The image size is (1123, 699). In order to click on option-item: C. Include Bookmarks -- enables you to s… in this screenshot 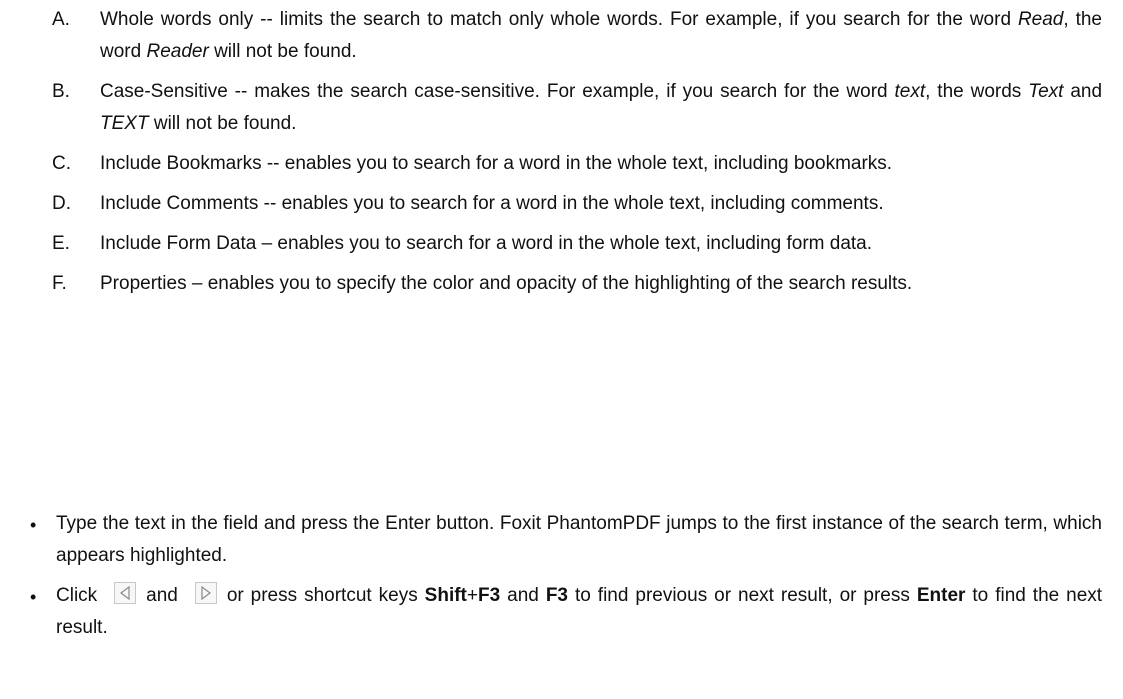, I will do `click(575, 164)`.